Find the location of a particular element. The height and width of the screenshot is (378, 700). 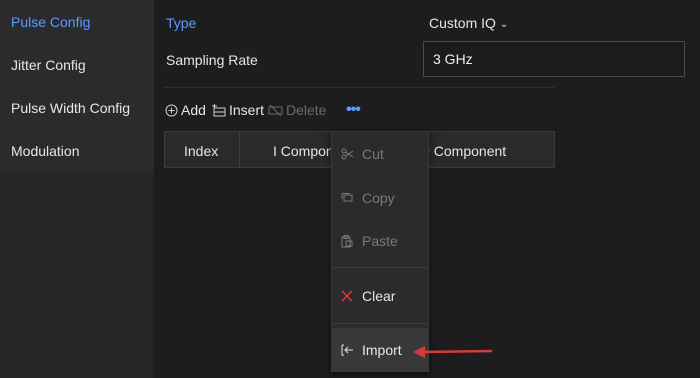

sidebar-item-jitter-config: Jitter Config is located at coordinates (48, 65).